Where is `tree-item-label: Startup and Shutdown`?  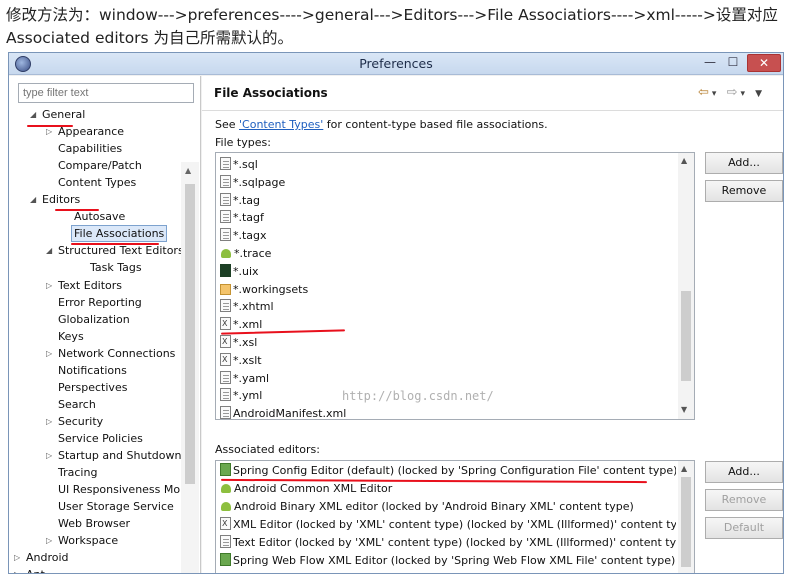 tree-item-label: Startup and Shutdown is located at coordinates (119, 455).